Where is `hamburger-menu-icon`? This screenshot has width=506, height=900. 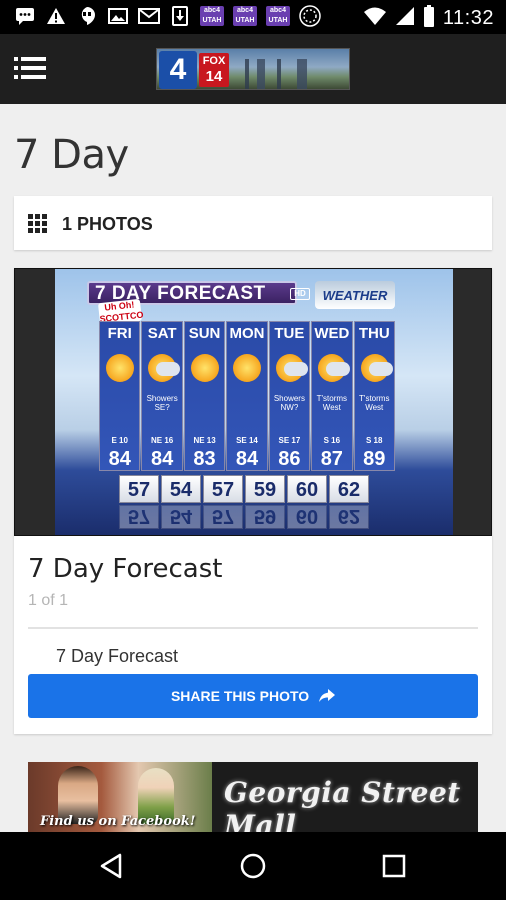 hamburger-menu-icon is located at coordinates (30, 68).